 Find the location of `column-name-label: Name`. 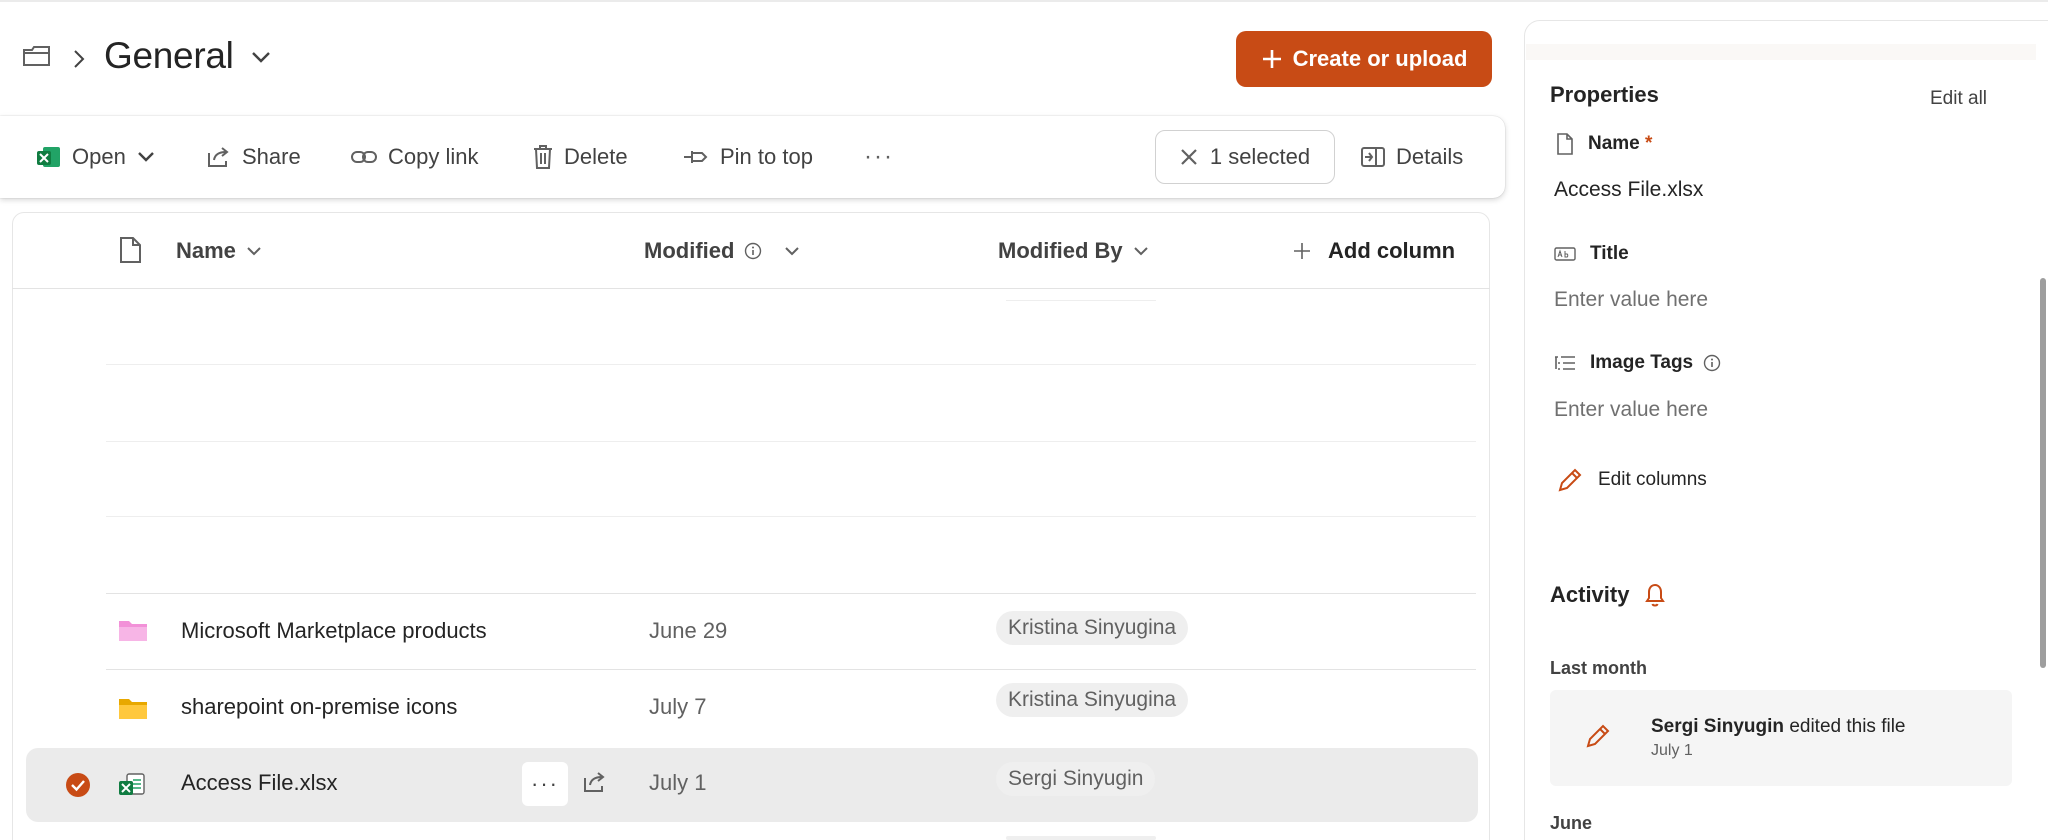

column-name-label: Name is located at coordinates (206, 250).